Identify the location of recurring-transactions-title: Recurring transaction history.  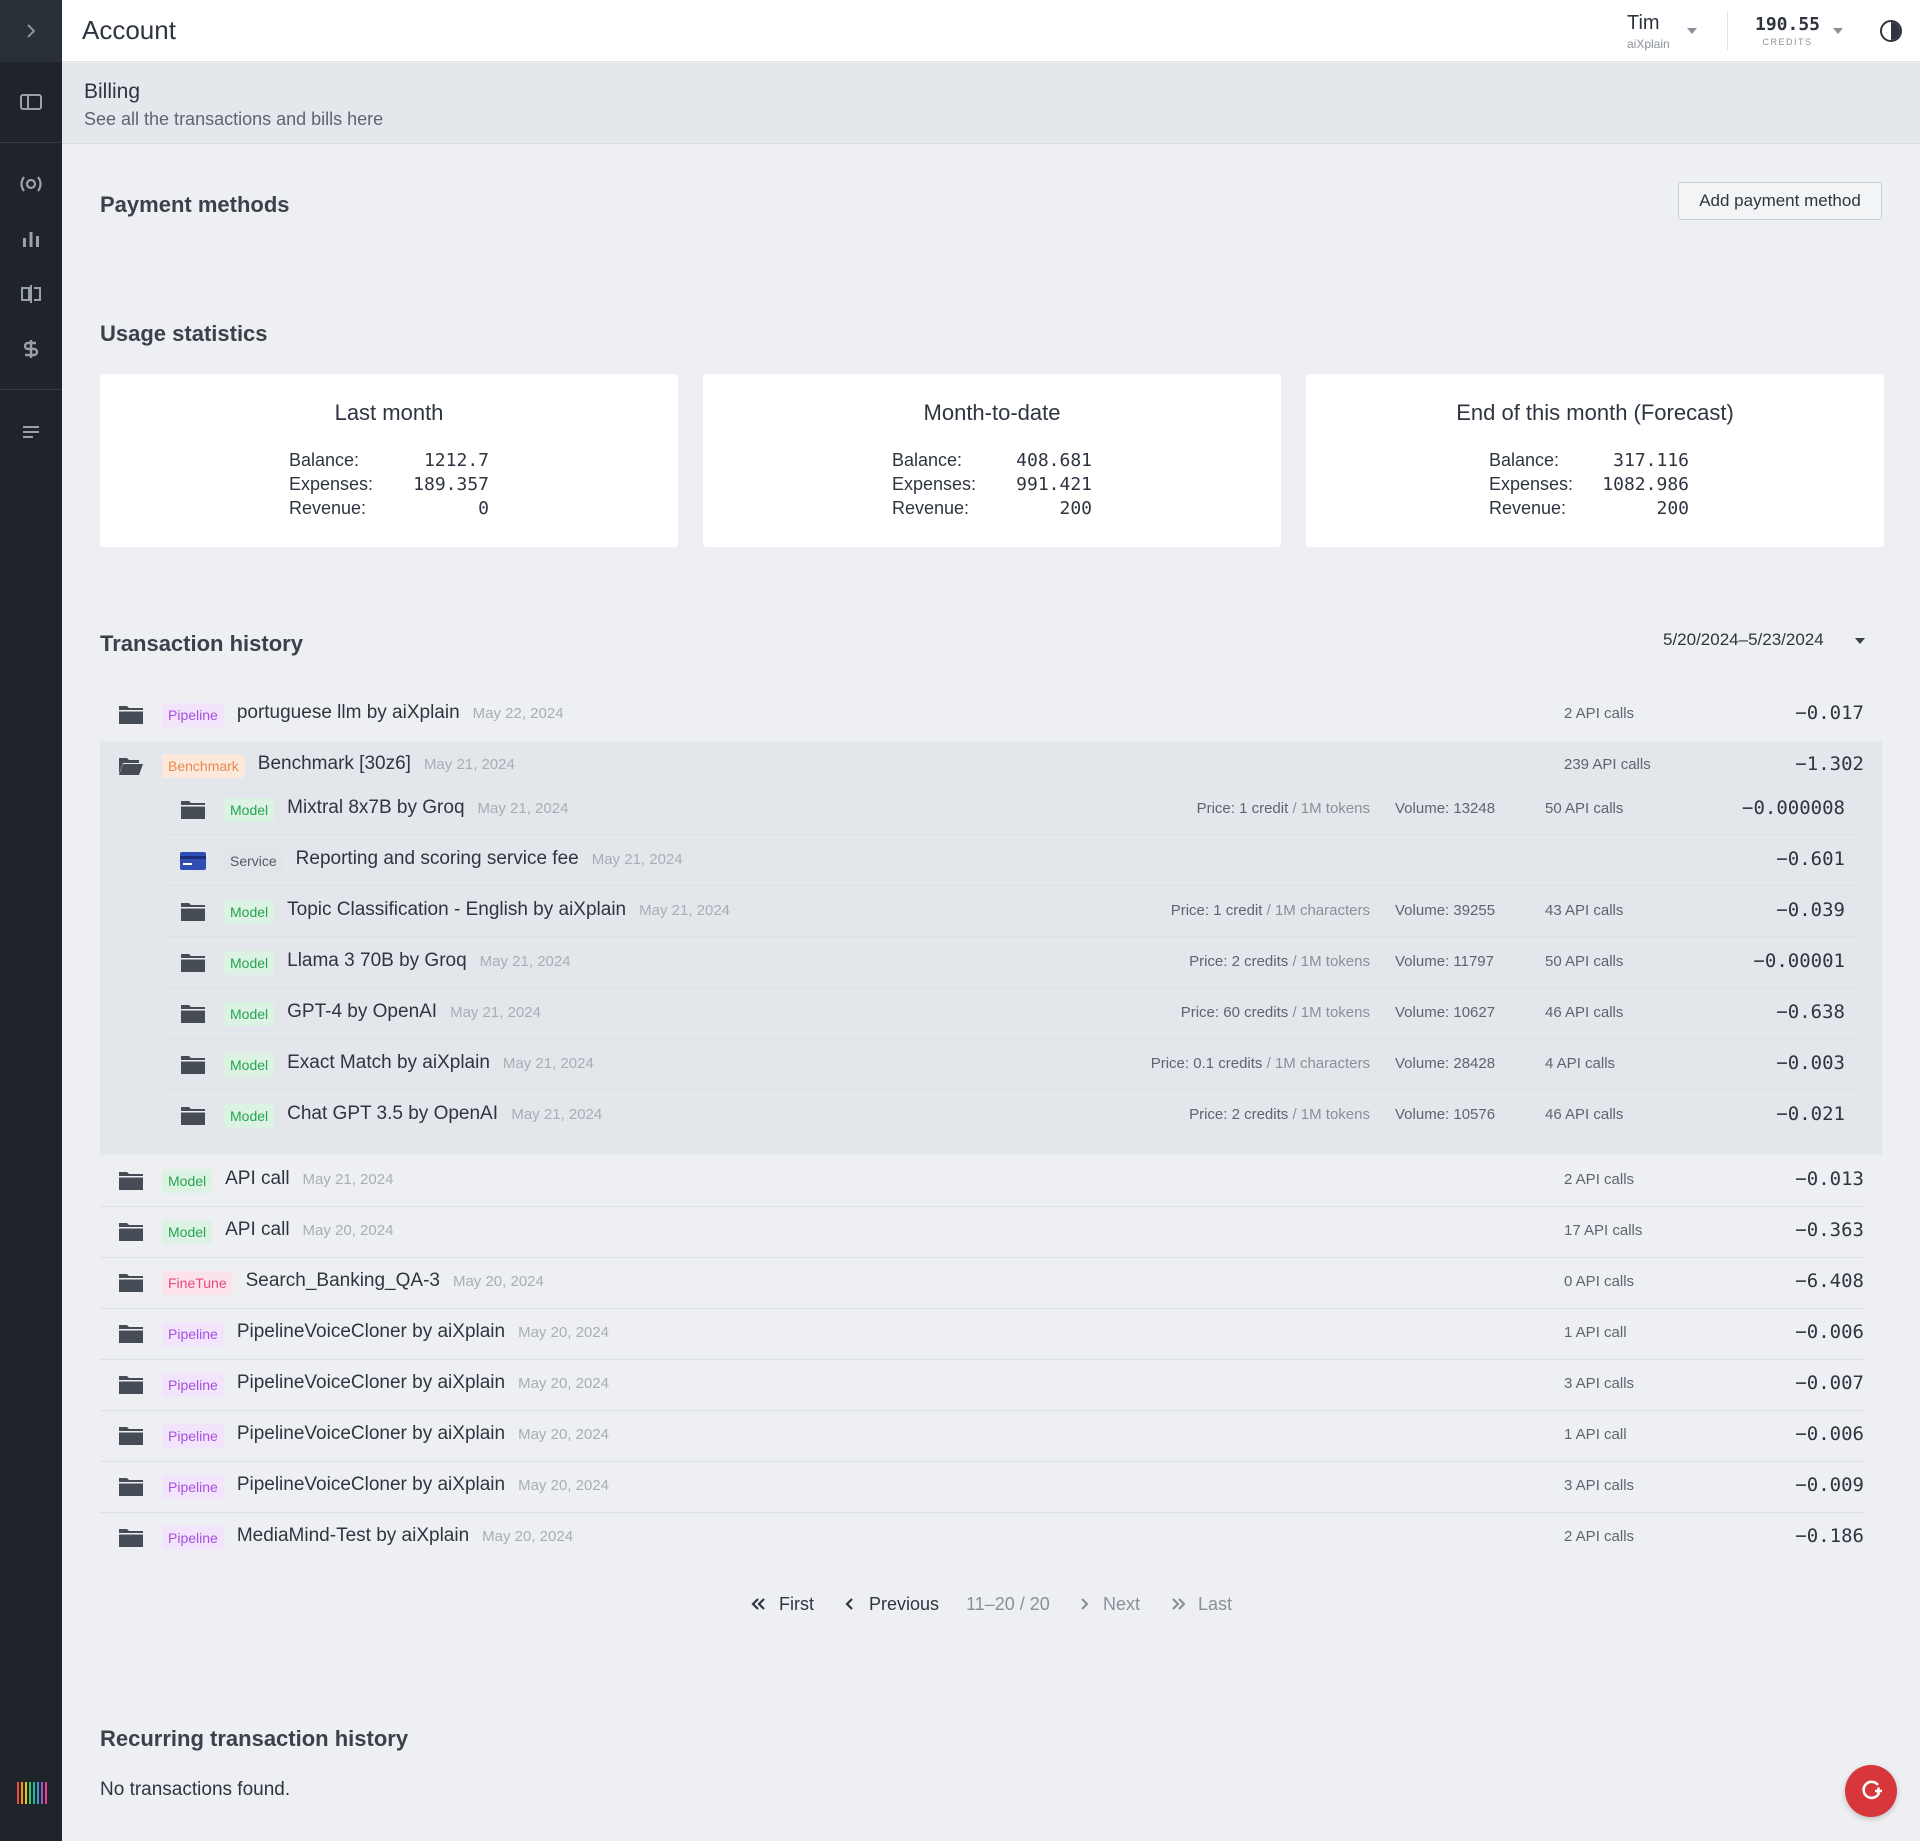
(254, 1738).